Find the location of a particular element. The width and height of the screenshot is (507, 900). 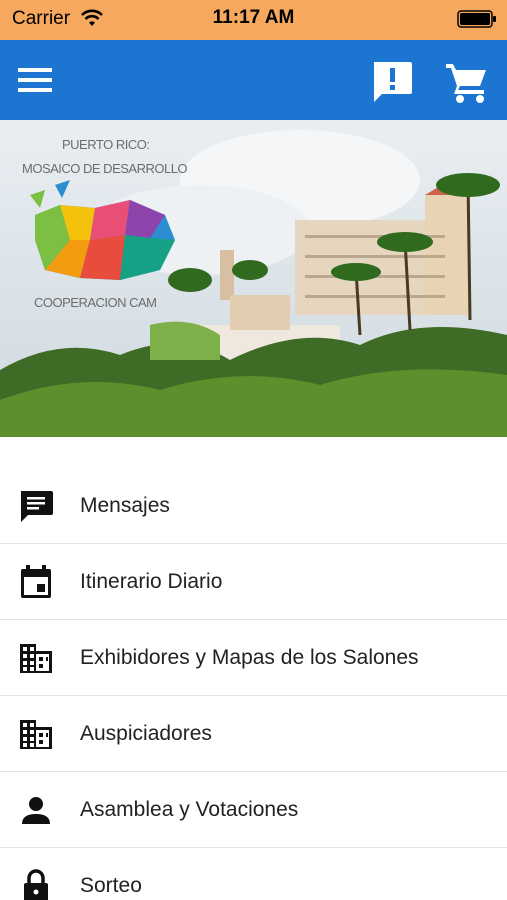

calendar-icon is located at coordinates (36, 581).